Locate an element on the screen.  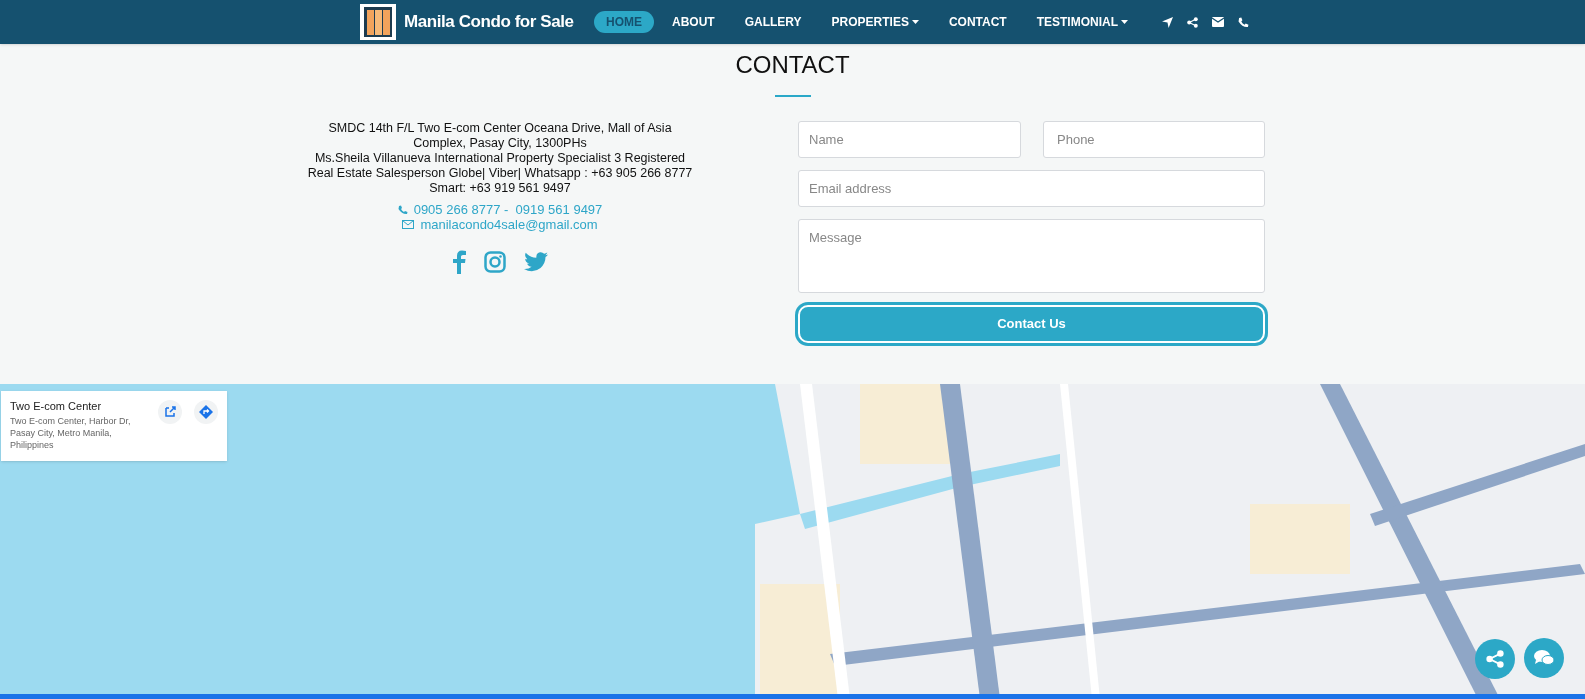
location-arrow-icon is located at coordinates (1168, 22).